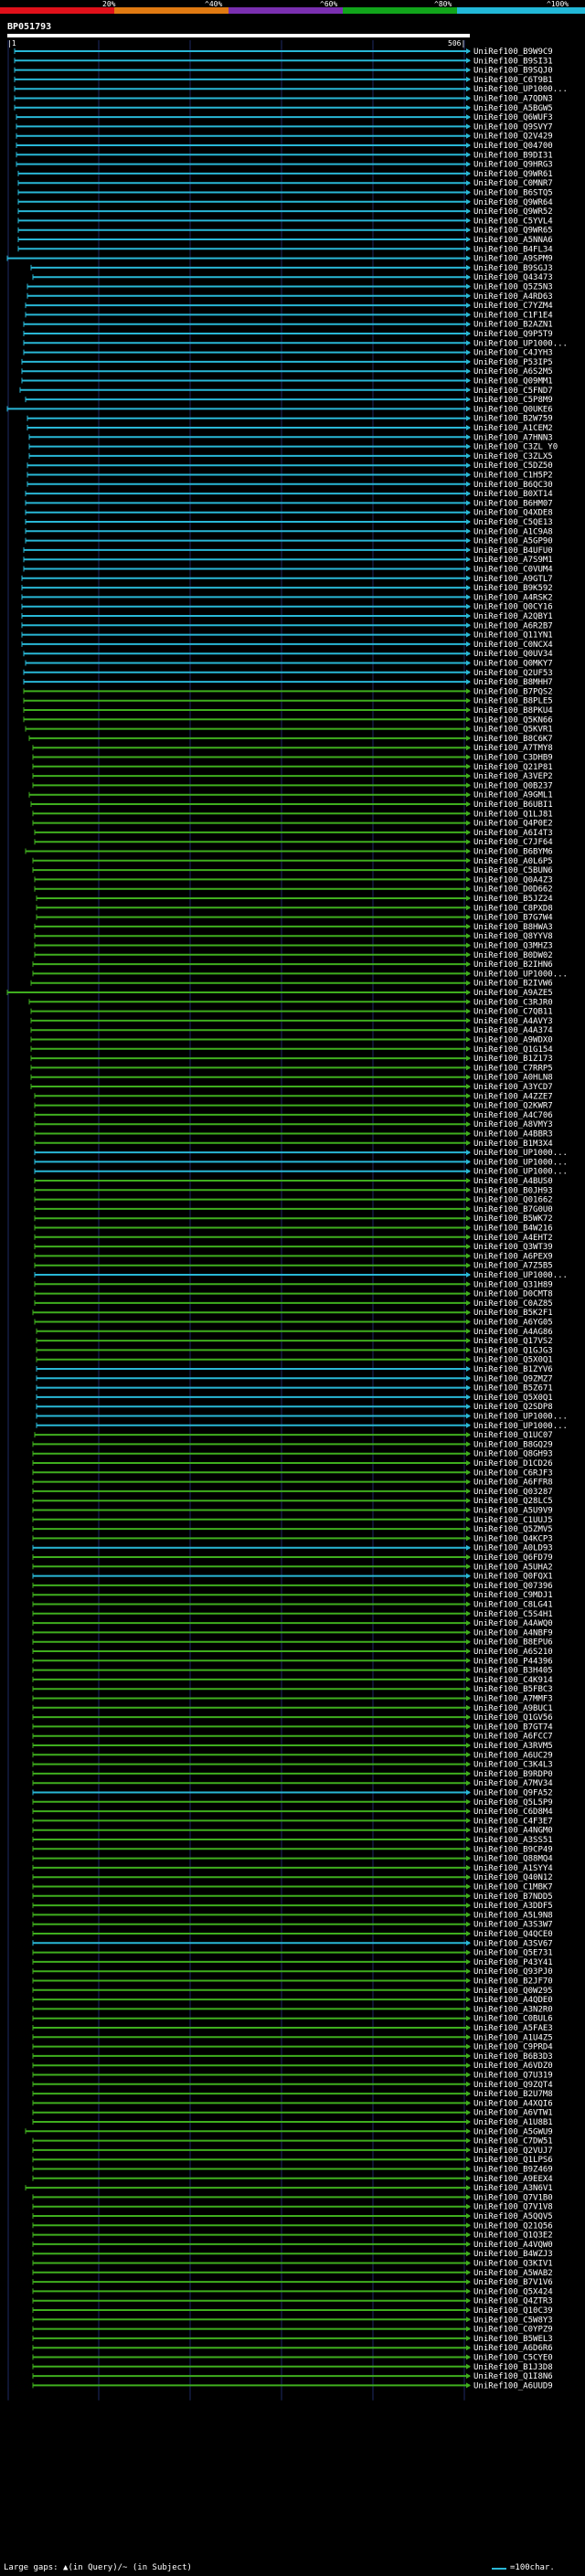 This screenshot has height=2576, width=585. Describe the element at coordinates (513, 1614) in the screenshot. I see `hit-label: UniRef100_C5S4H1` at that location.